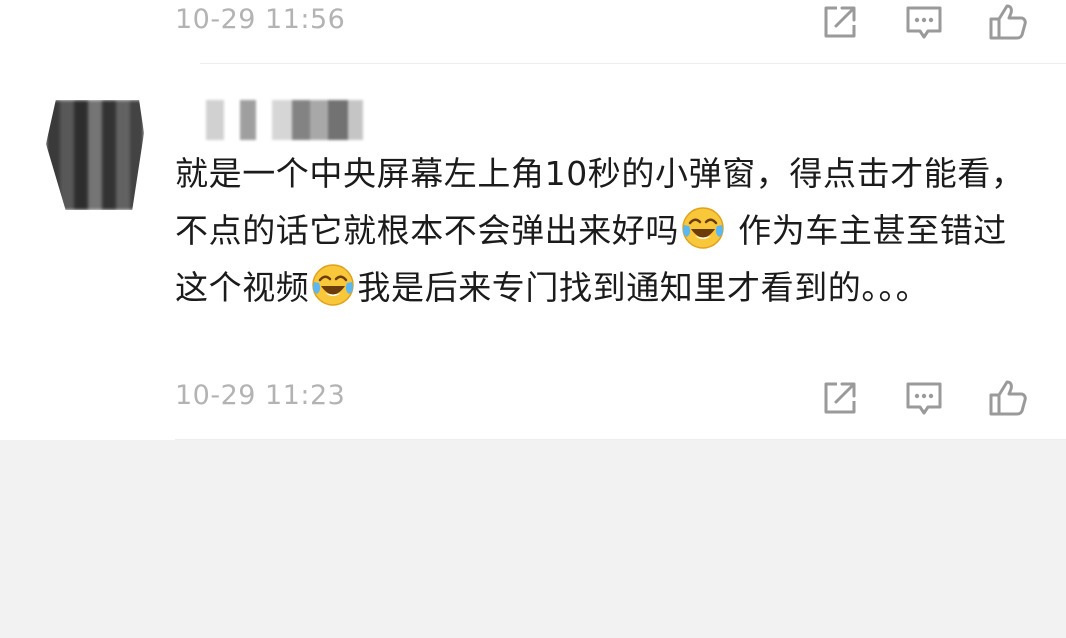 This screenshot has height=638, width=1066. What do you see at coordinates (643, 287) in the screenshot?
I see `comment-text-part-3: 我是后来专门找到通知里才看到的。。。` at bounding box center [643, 287].